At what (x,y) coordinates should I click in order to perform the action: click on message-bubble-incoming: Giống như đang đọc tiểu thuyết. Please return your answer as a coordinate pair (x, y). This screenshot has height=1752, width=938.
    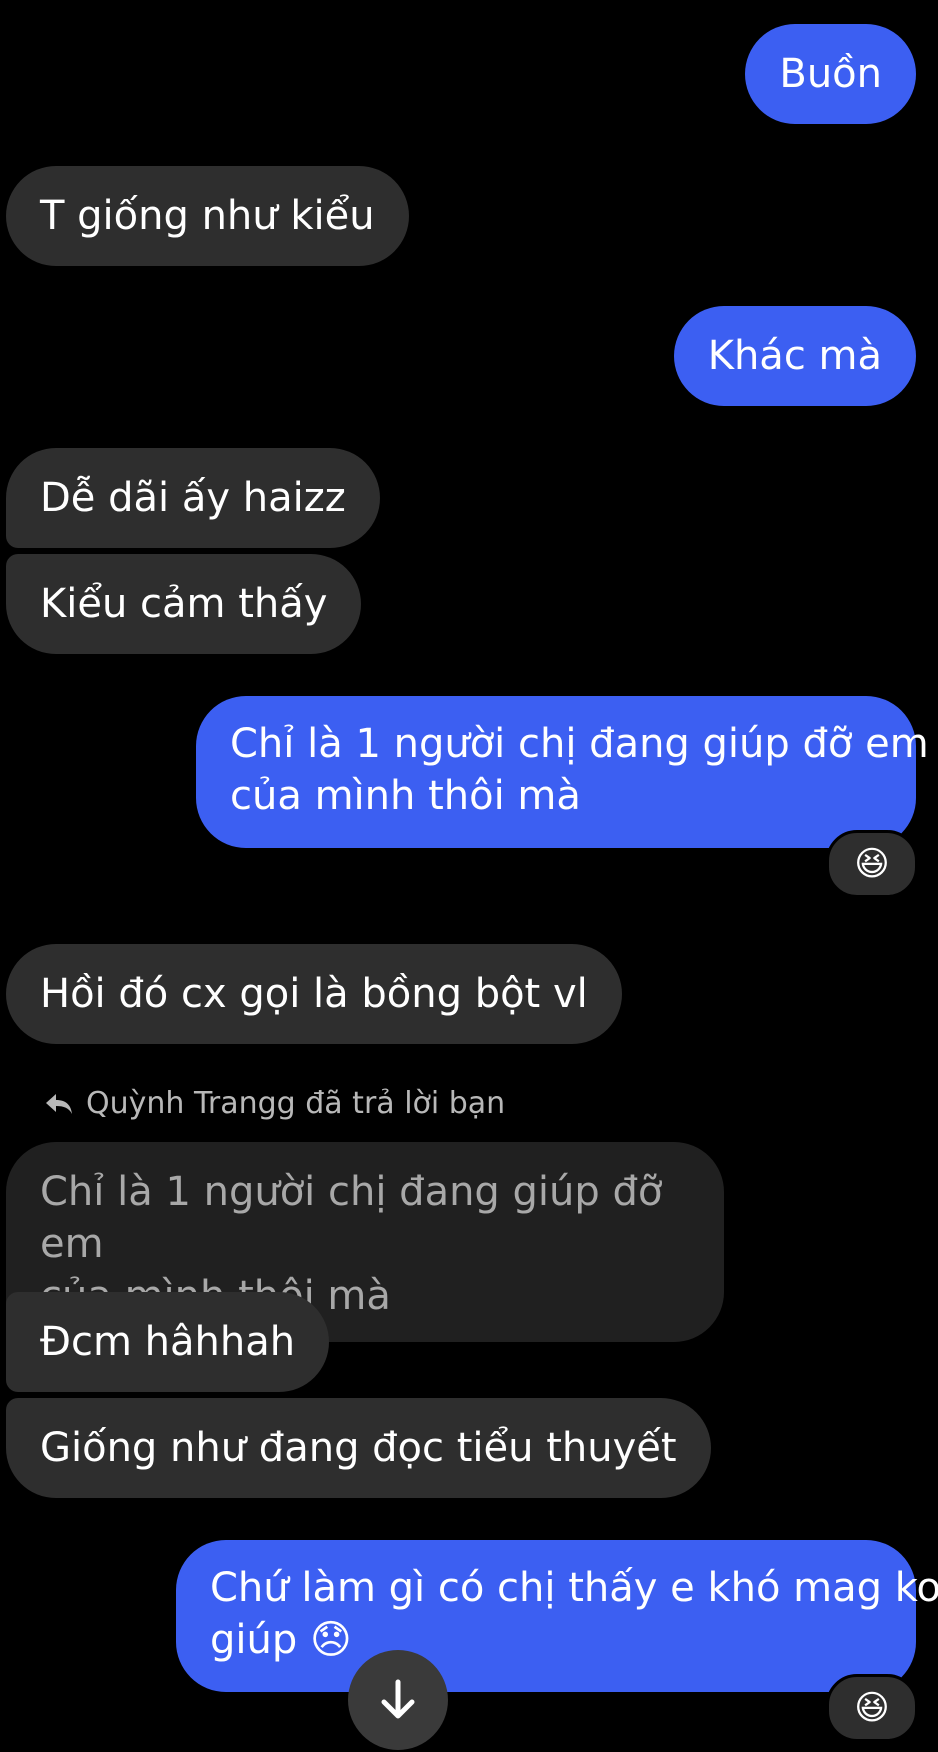
    Looking at the image, I should click on (358, 1448).